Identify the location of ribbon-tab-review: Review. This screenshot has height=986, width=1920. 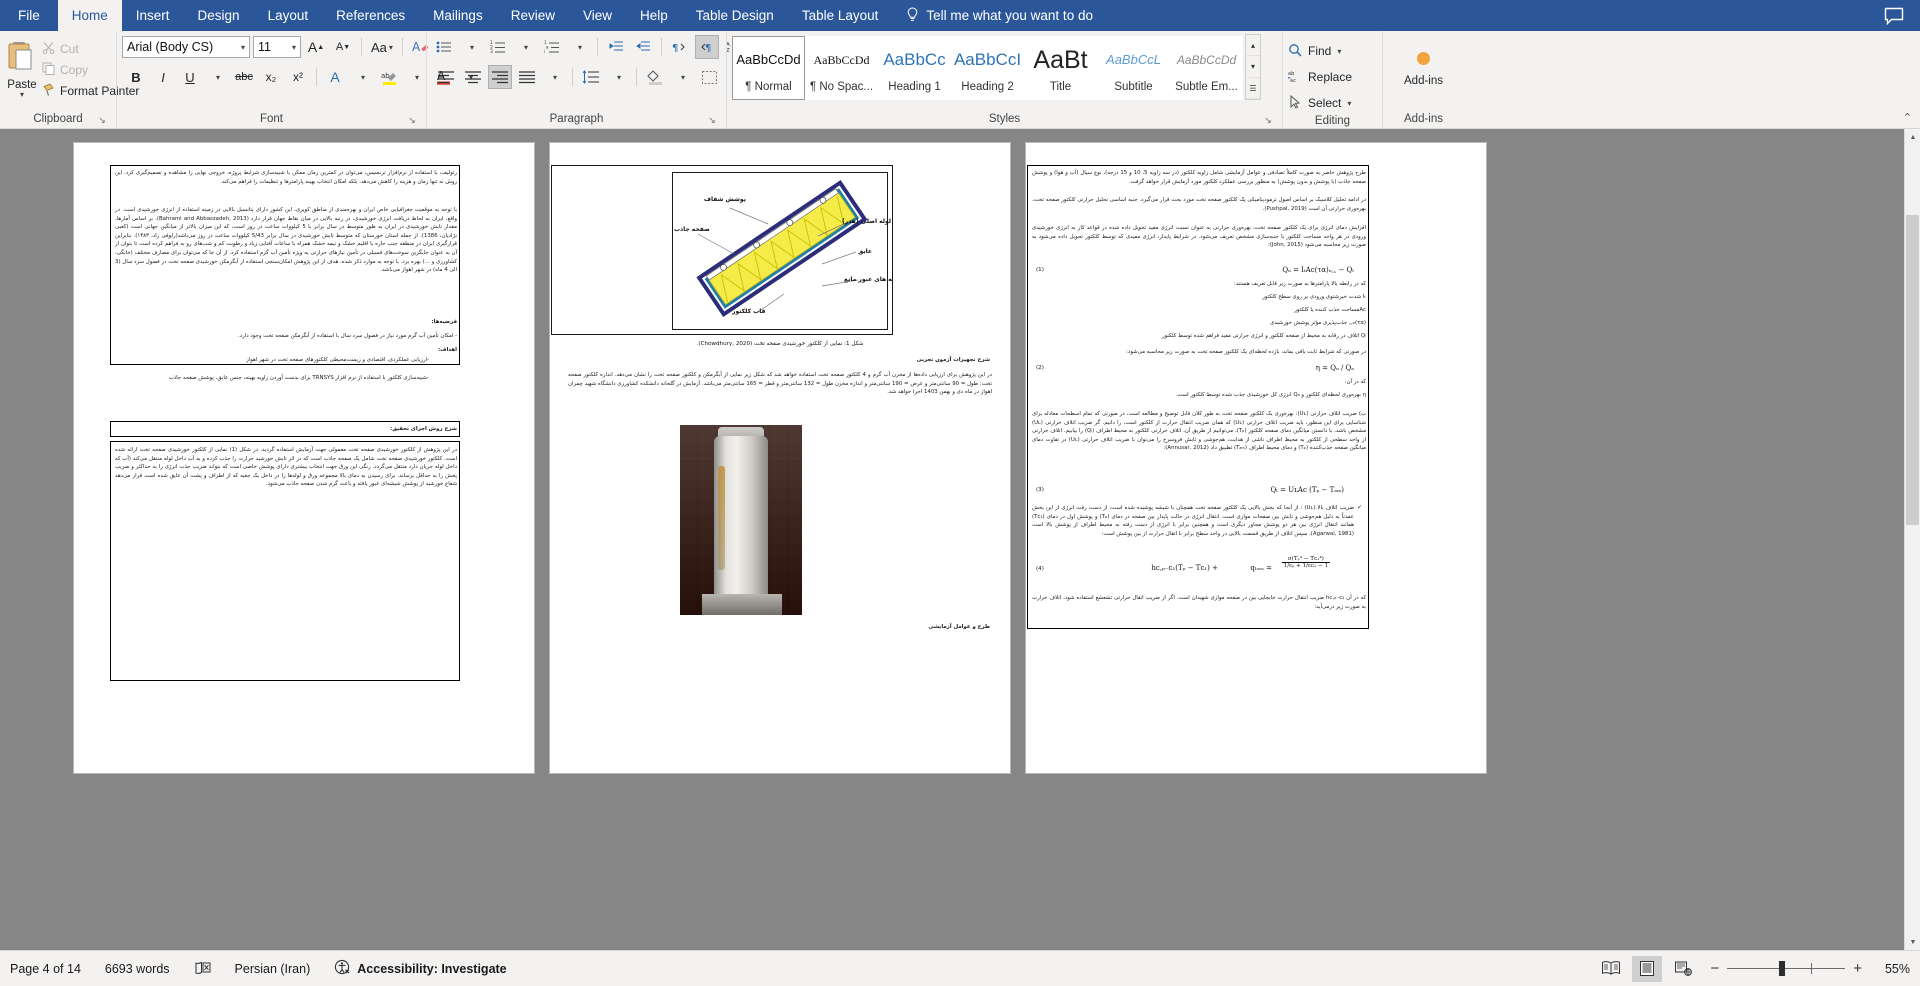
(533, 15).